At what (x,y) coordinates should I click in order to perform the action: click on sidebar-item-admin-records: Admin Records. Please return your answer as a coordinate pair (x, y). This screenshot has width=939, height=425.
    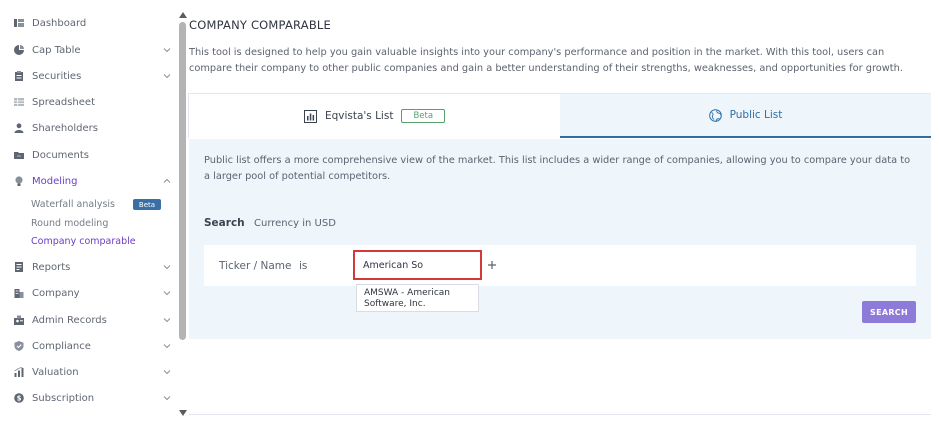
    Looking at the image, I should click on (89, 320).